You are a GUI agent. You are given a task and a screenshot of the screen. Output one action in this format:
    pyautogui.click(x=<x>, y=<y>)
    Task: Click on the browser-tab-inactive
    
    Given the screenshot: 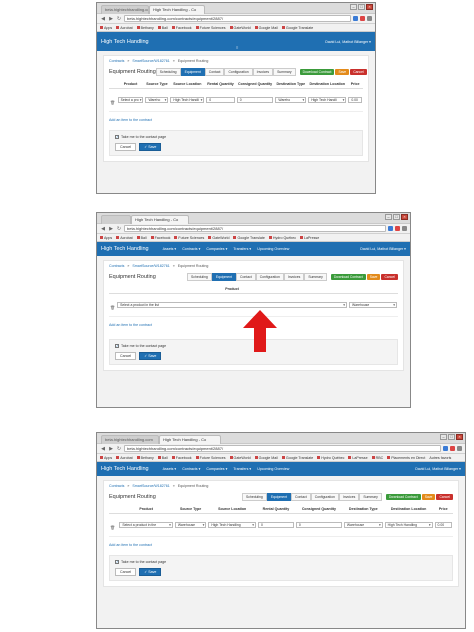 What is the action you would take?
    pyautogui.click(x=116, y=219)
    